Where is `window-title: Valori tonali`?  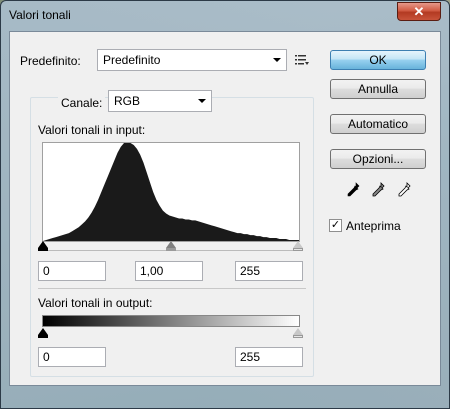
window-title: Valori tonali is located at coordinates (40, 15).